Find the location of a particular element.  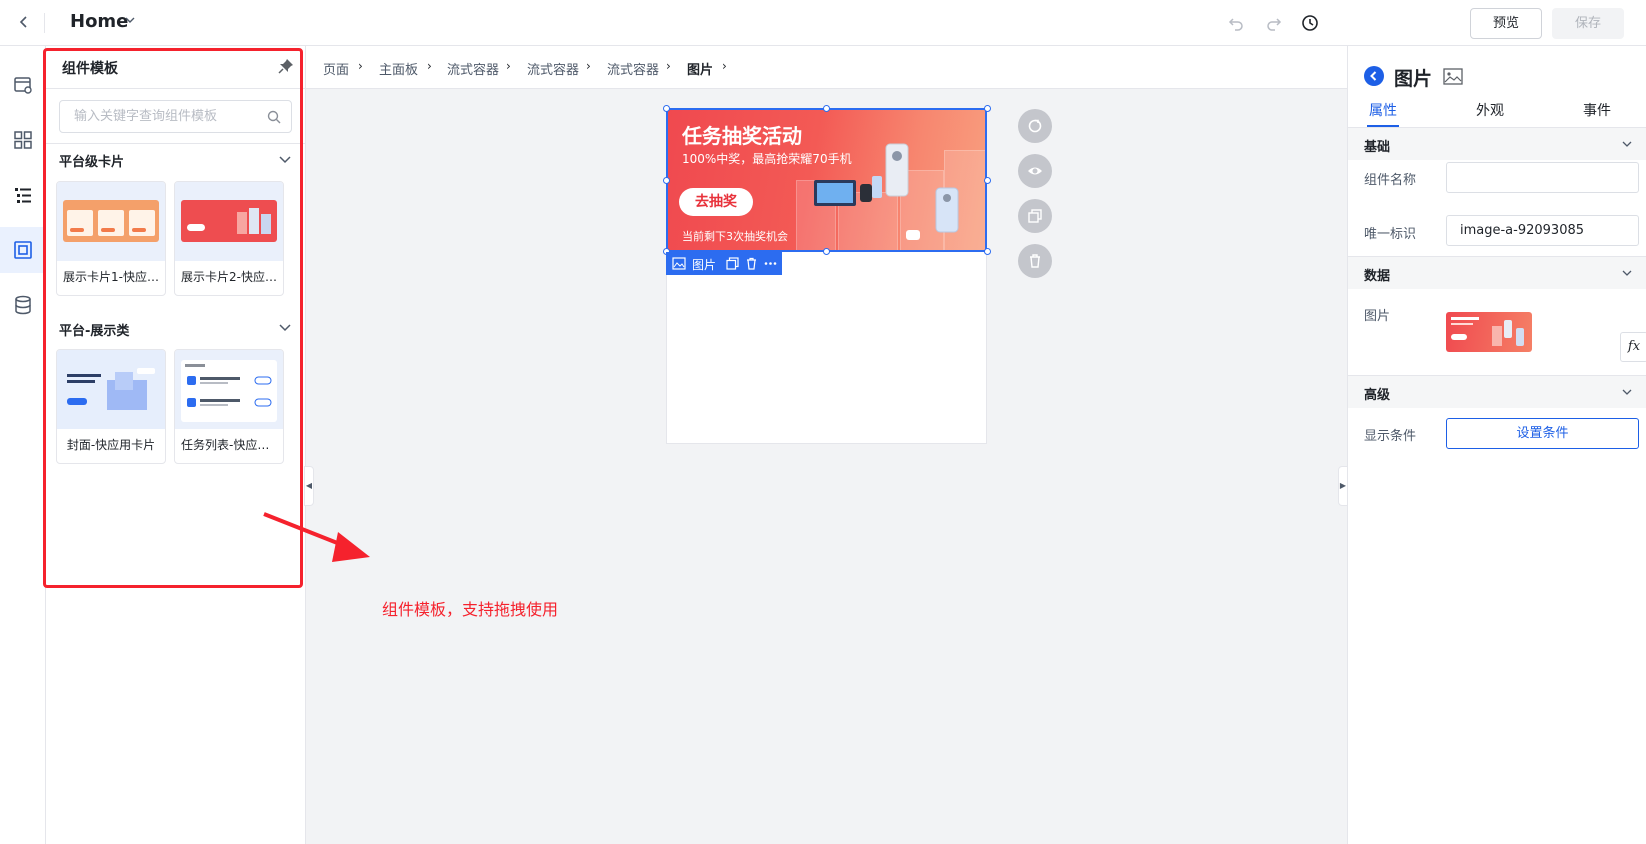

breadcrumb-item: 主面板 is located at coordinates (398, 68).